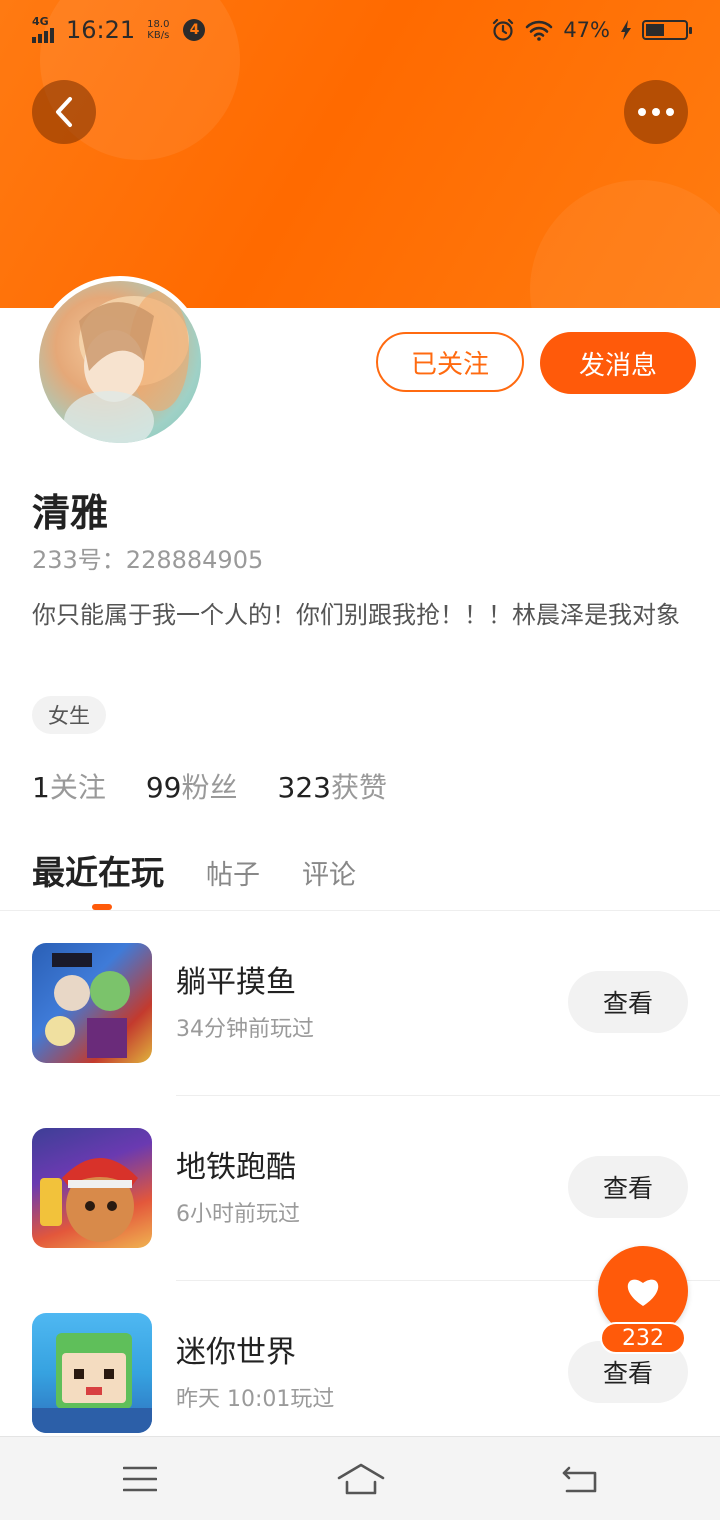 Image resolution: width=720 pixels, height=1520 pixels. I want to click on menu-icon, so click(140, 1479).